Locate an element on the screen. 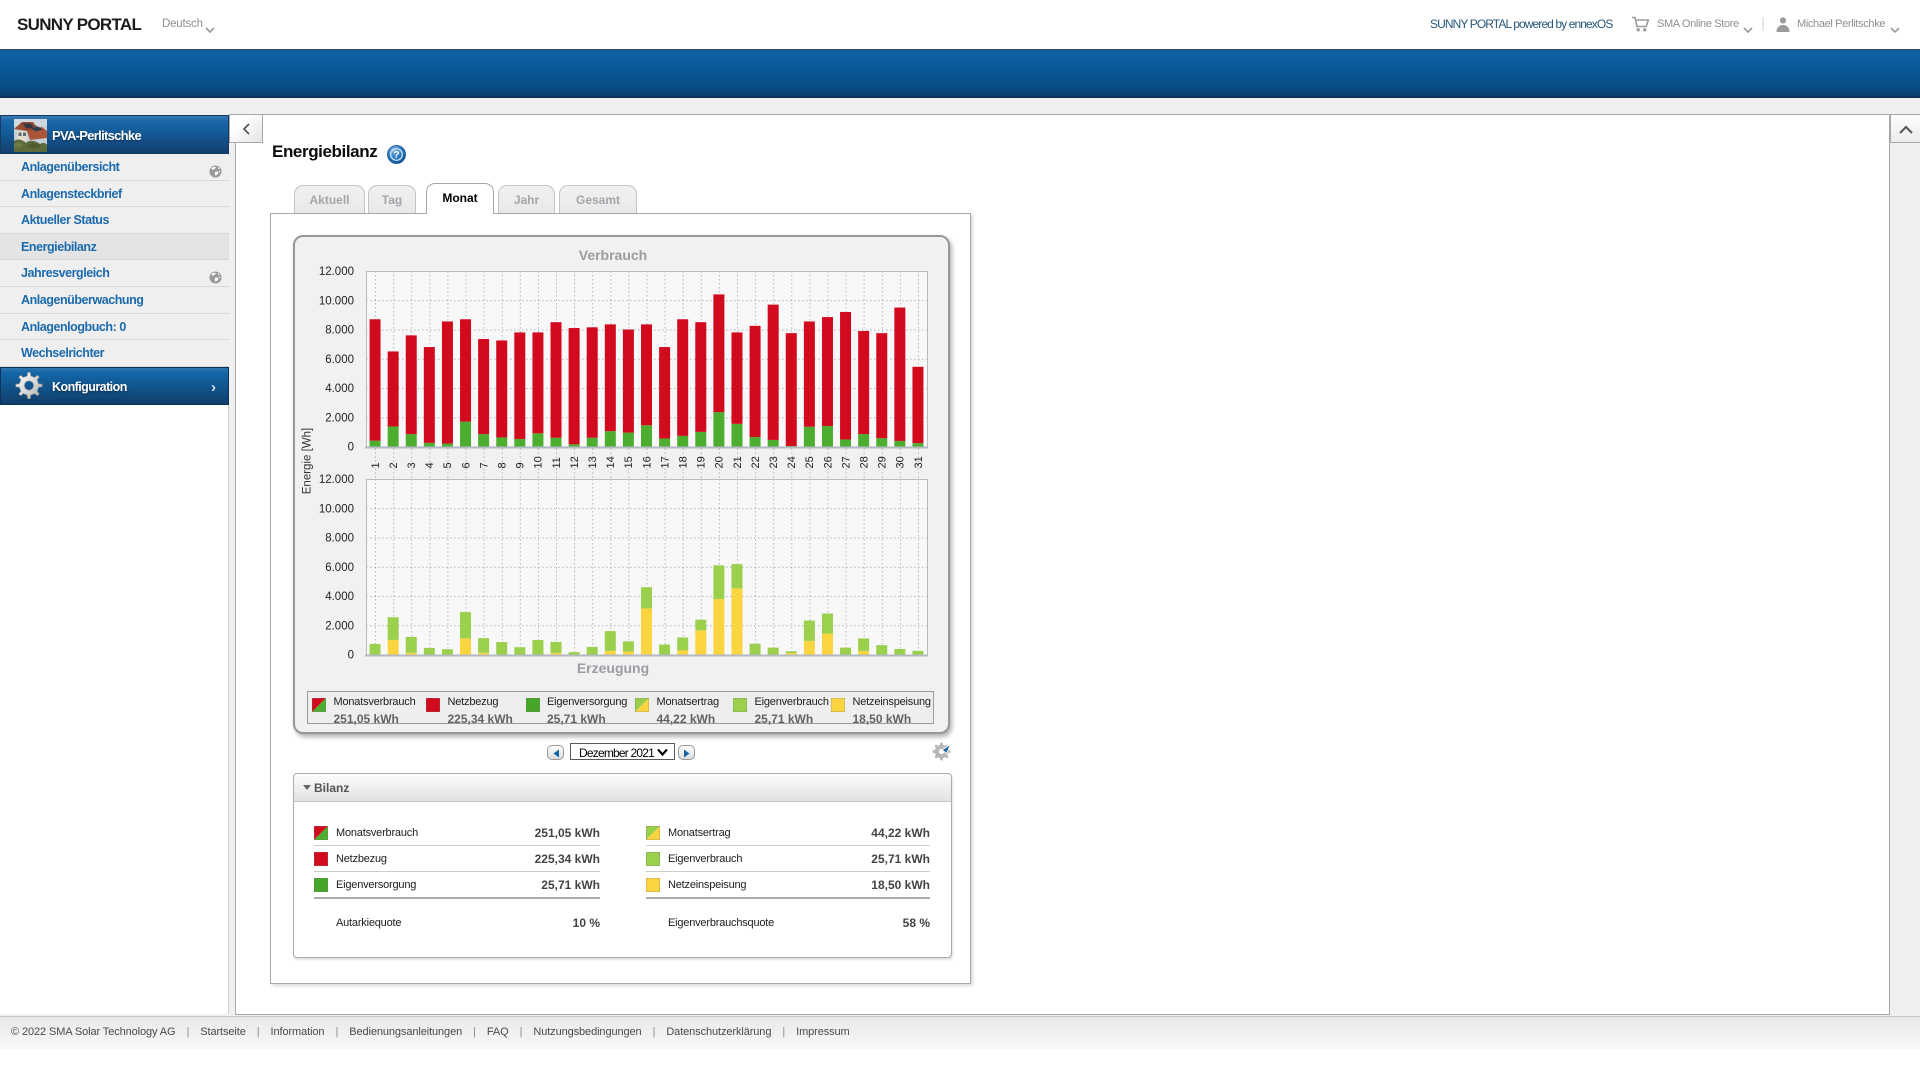 The width and height of the screenshot is (1920, 1080). svg-text: Energie [Wh] is located at coordinates (308, 461).